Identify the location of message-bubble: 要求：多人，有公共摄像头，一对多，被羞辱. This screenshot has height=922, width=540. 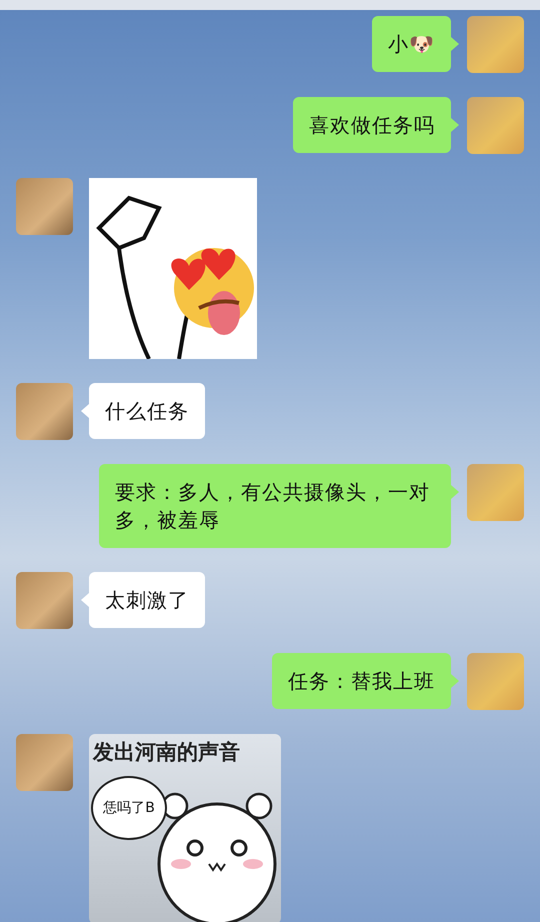
(275, 506).